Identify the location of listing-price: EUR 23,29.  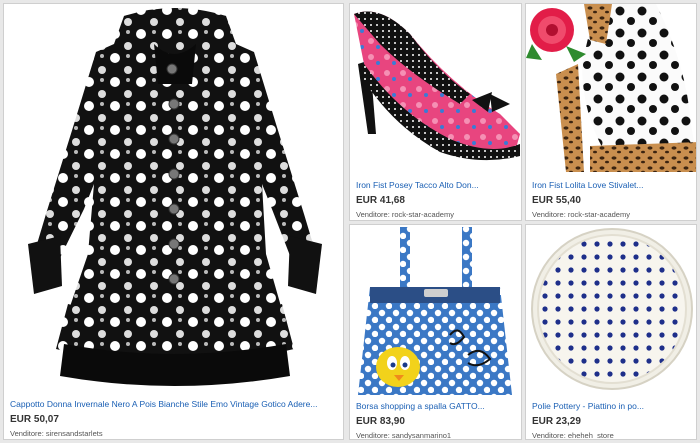
(556, 421).